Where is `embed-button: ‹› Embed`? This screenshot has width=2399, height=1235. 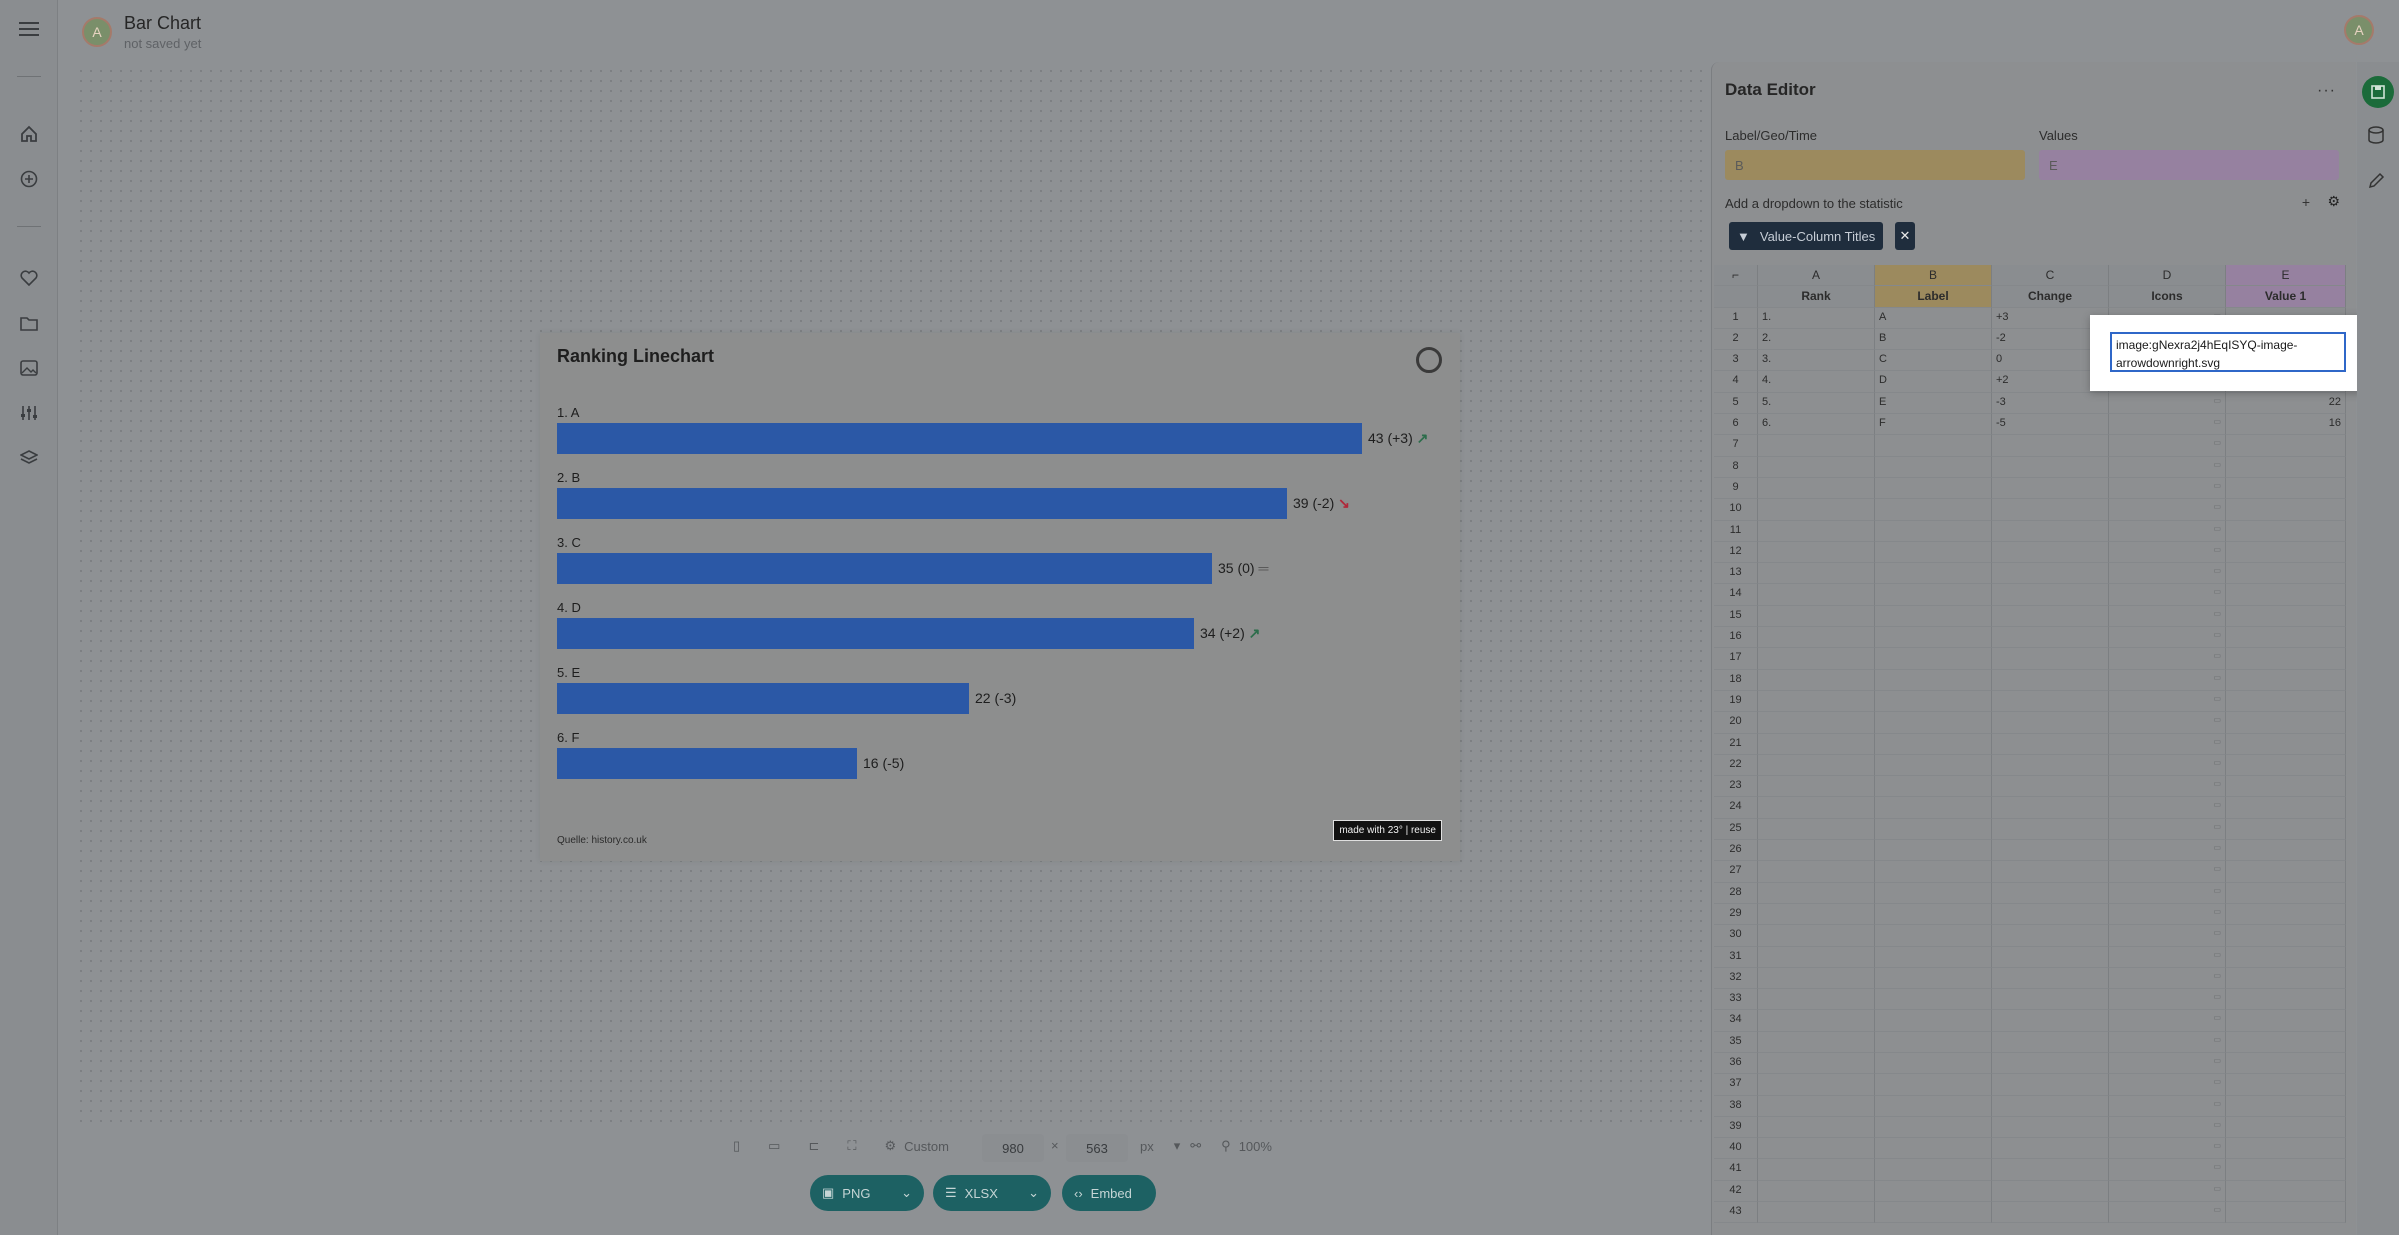 embed-button: ‹› Embed is located at coordinates (1109, 1193).